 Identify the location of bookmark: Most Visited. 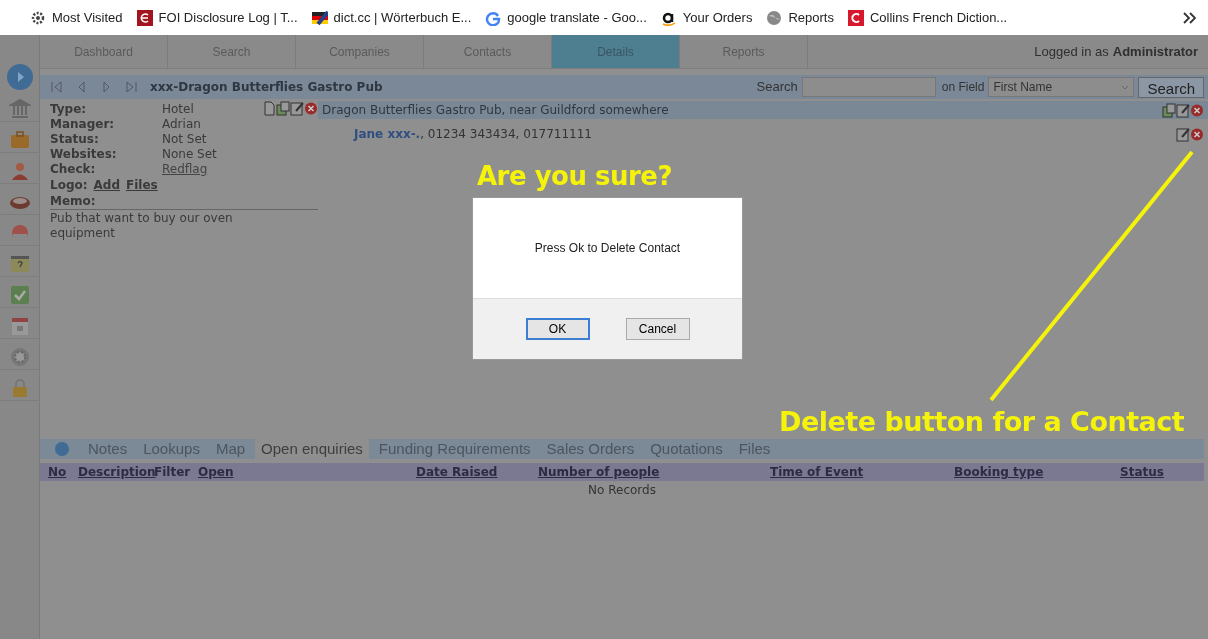
(76, 17).